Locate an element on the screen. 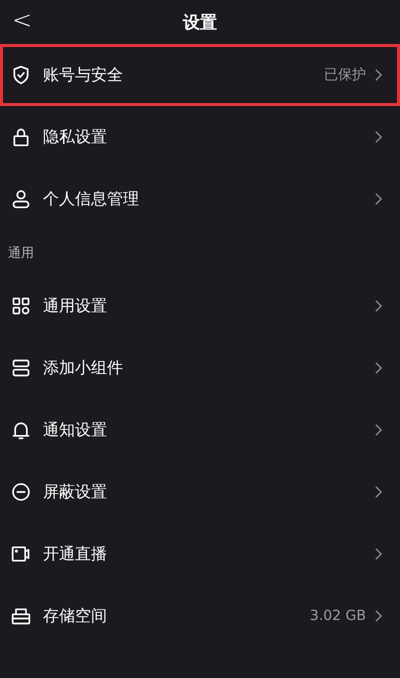  settings-item: 开通直播 is located at coordinates (200, 554).